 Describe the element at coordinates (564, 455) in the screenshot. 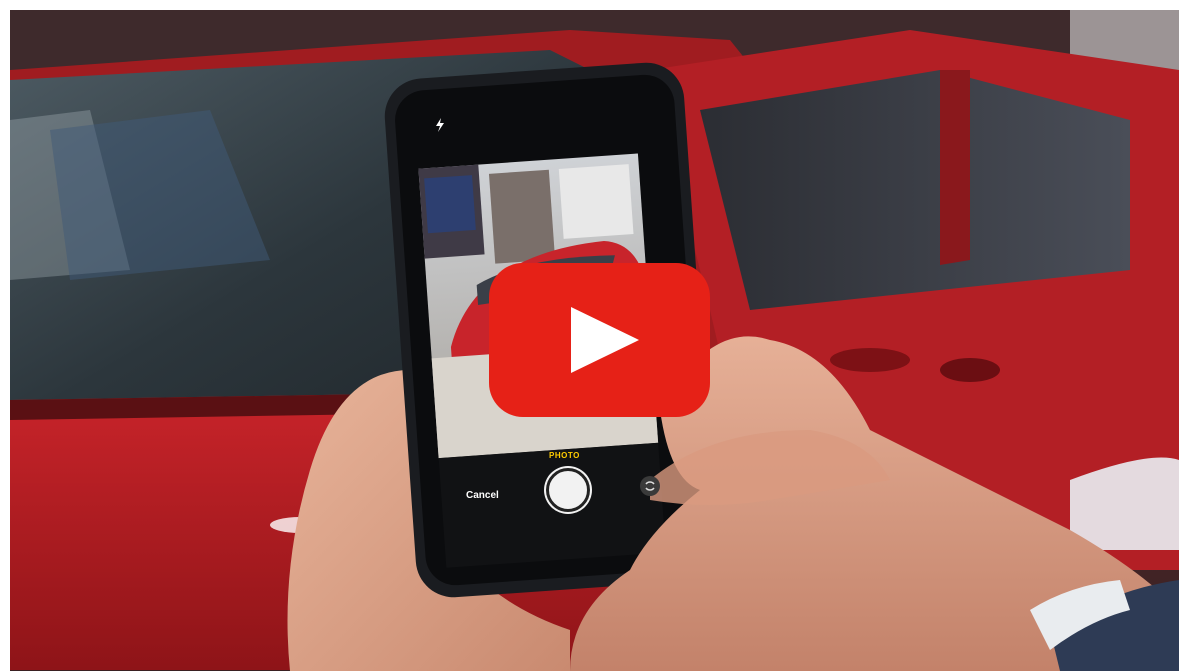

I see `camera-mode-label: PHOTO` at that location.